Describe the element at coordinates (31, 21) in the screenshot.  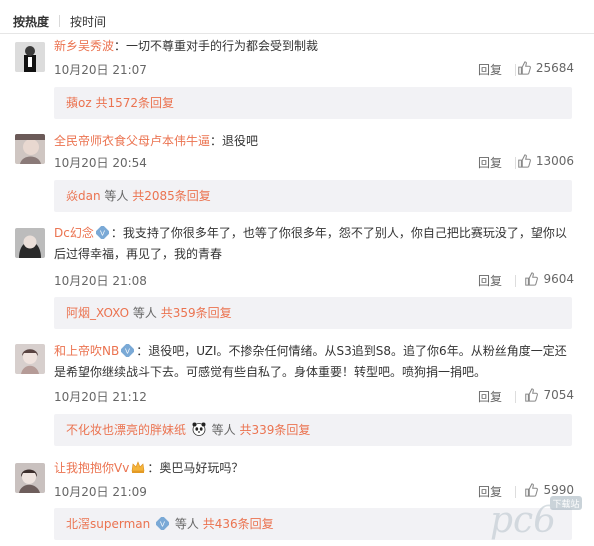
I see `tab-by-hot: 按热度` at that location.